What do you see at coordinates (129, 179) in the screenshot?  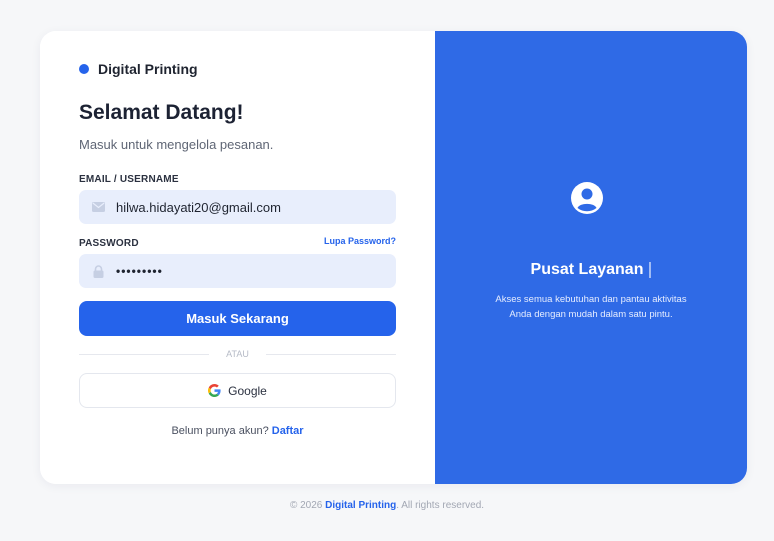 I see `email-label: EMAIL / USERNAME` at bounding box center [129, 179].